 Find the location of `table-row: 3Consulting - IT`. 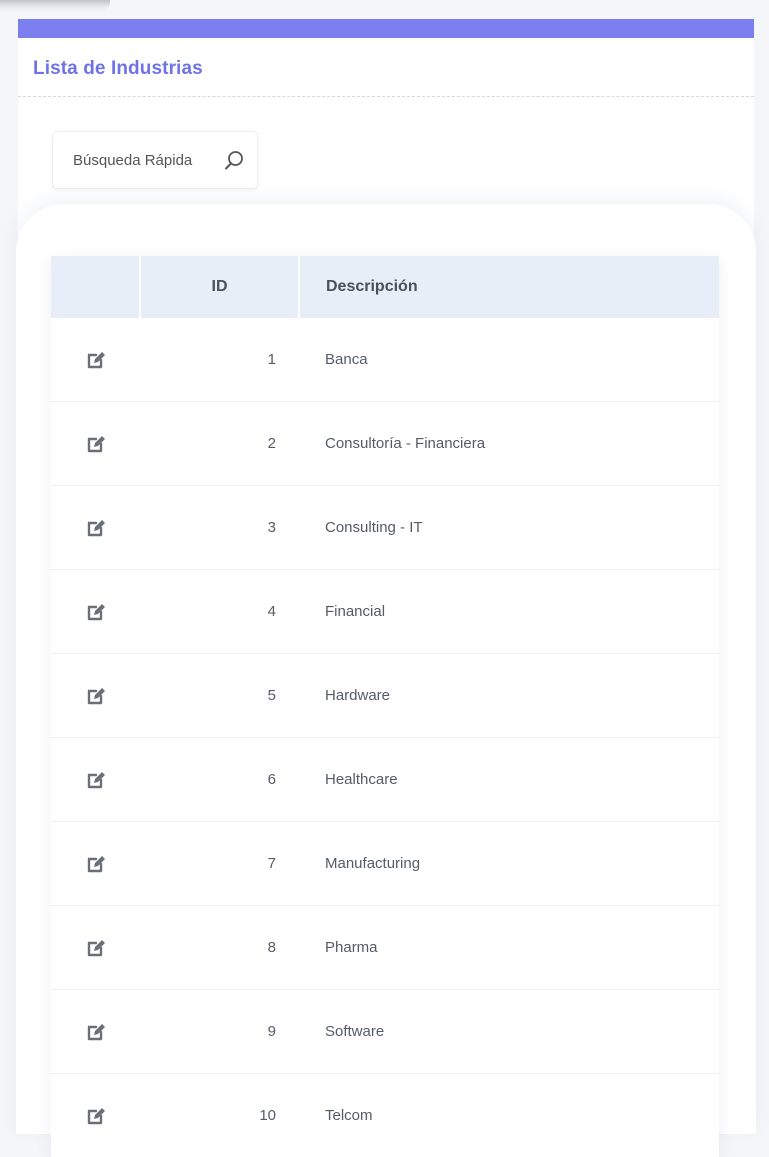

table-row: 3Consulting - IT is located at coordinates (385, 528).